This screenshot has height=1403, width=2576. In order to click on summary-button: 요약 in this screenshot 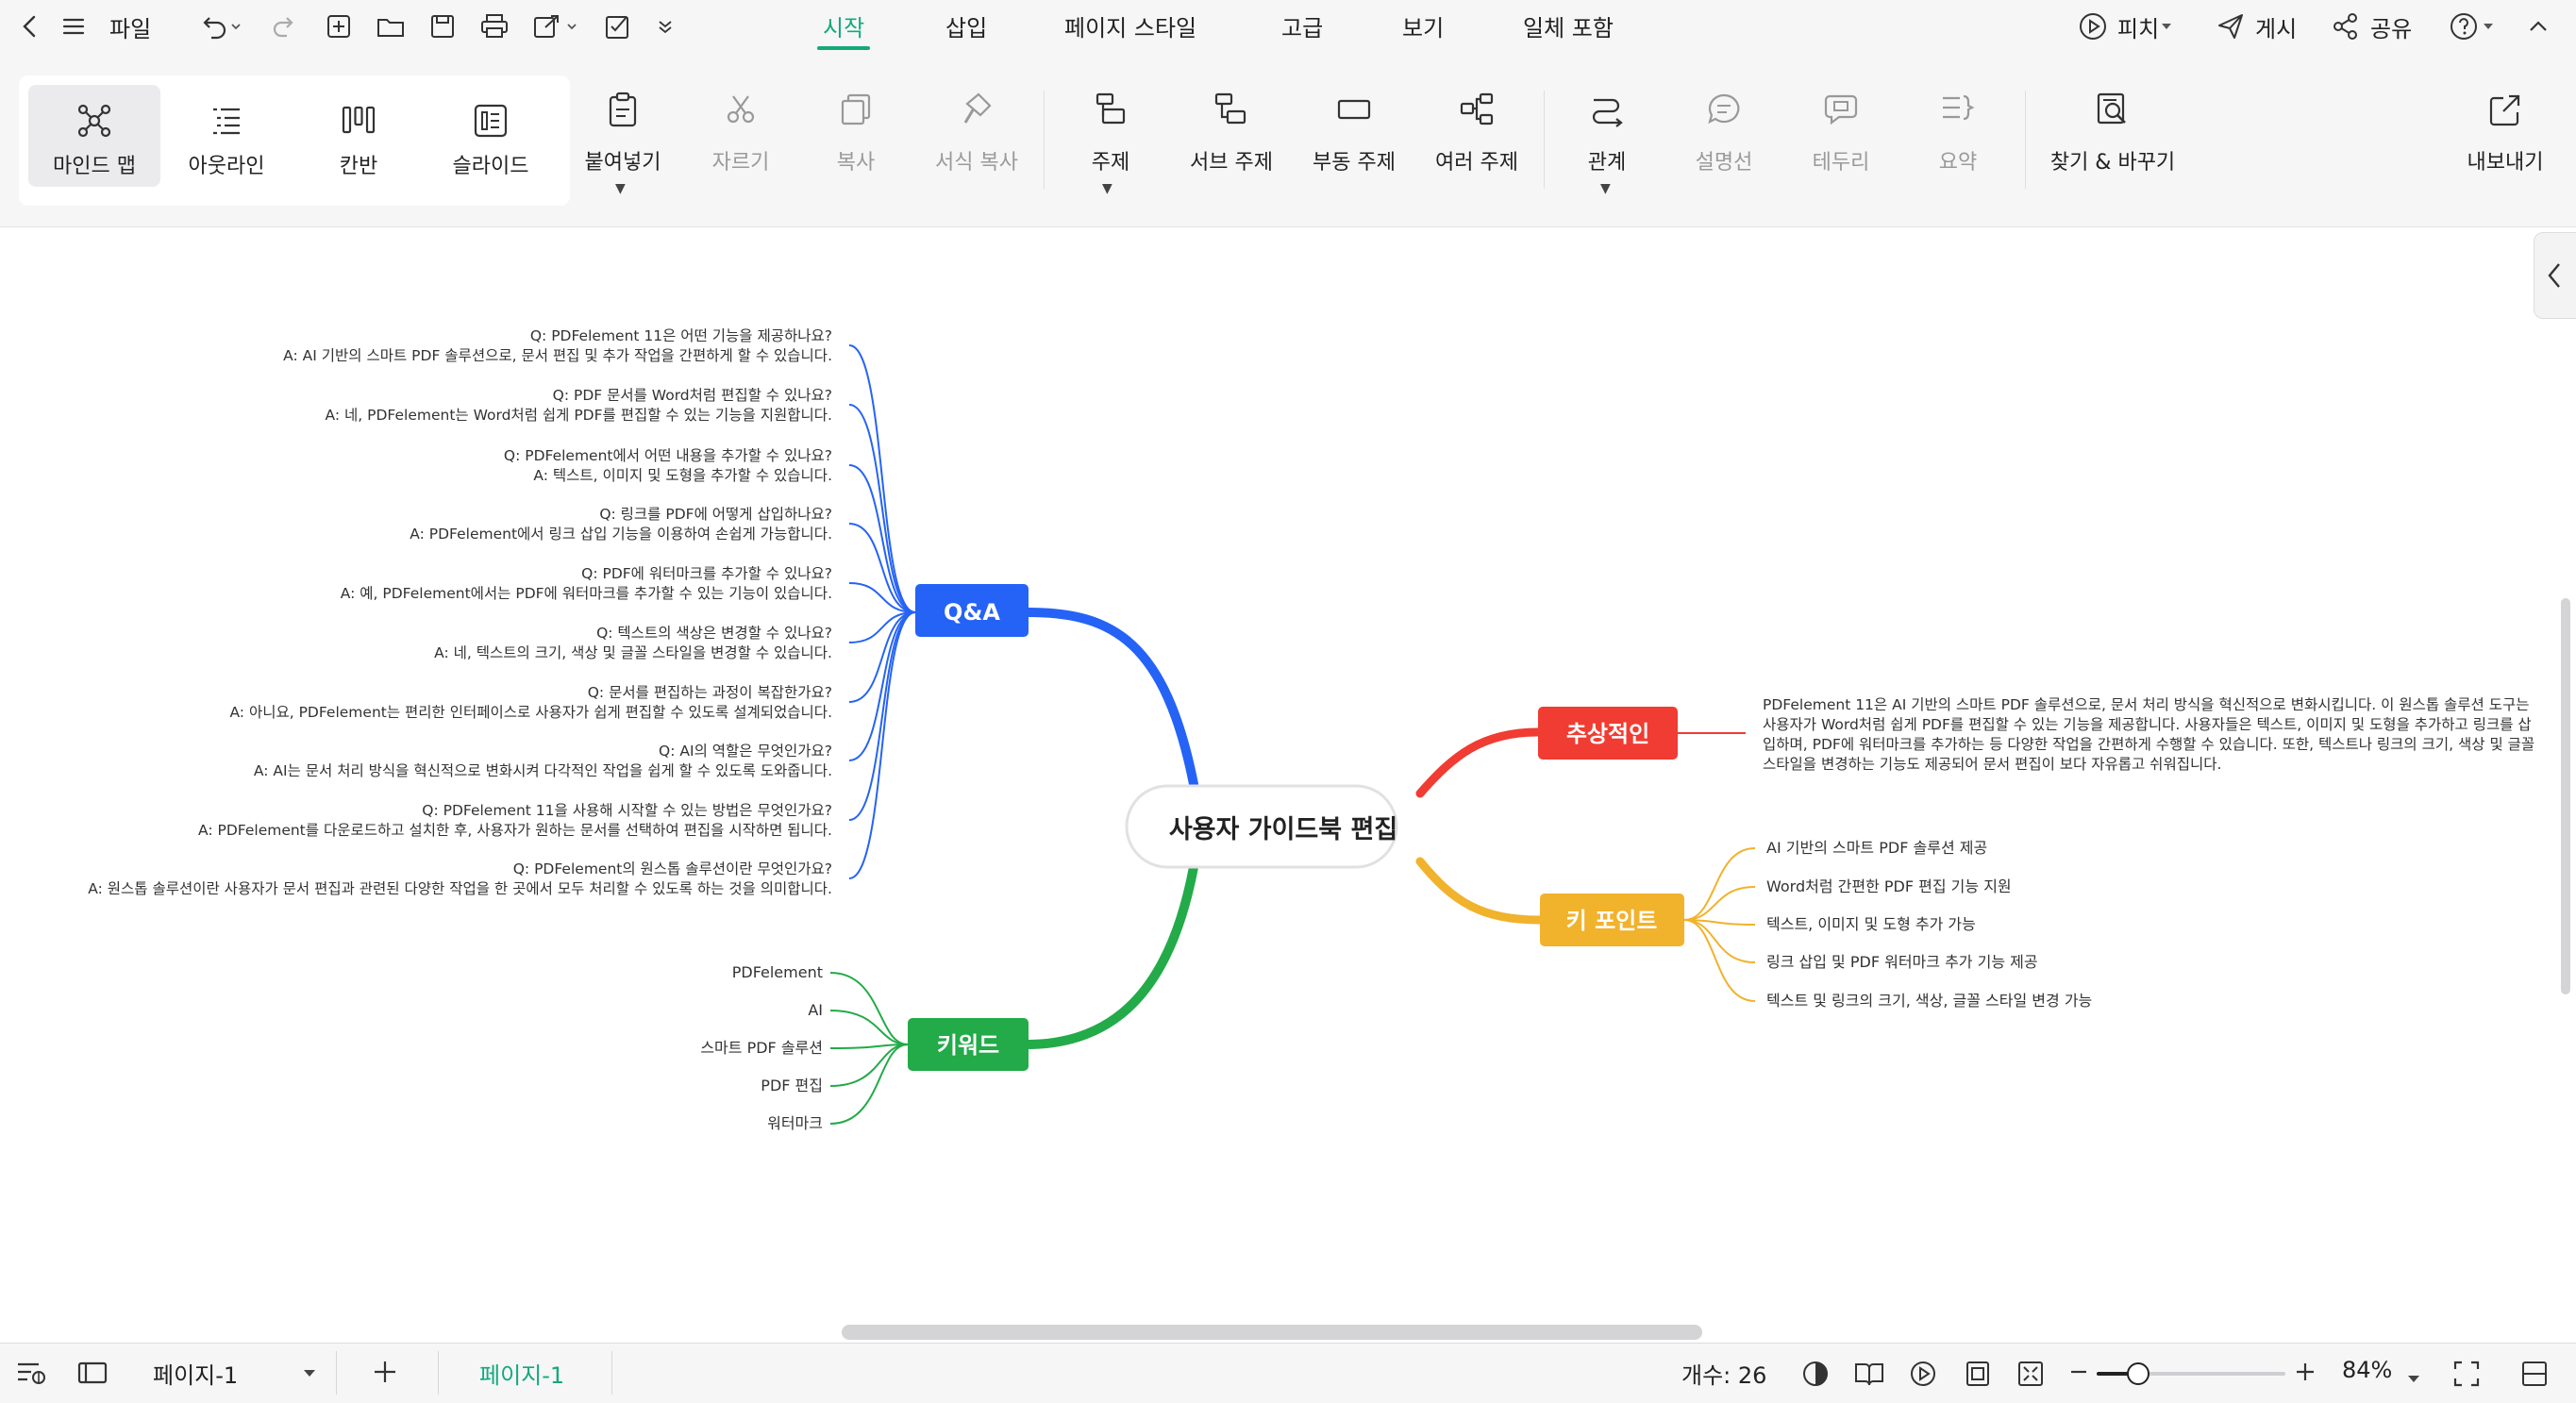, I will do `click(1957, 133)`.